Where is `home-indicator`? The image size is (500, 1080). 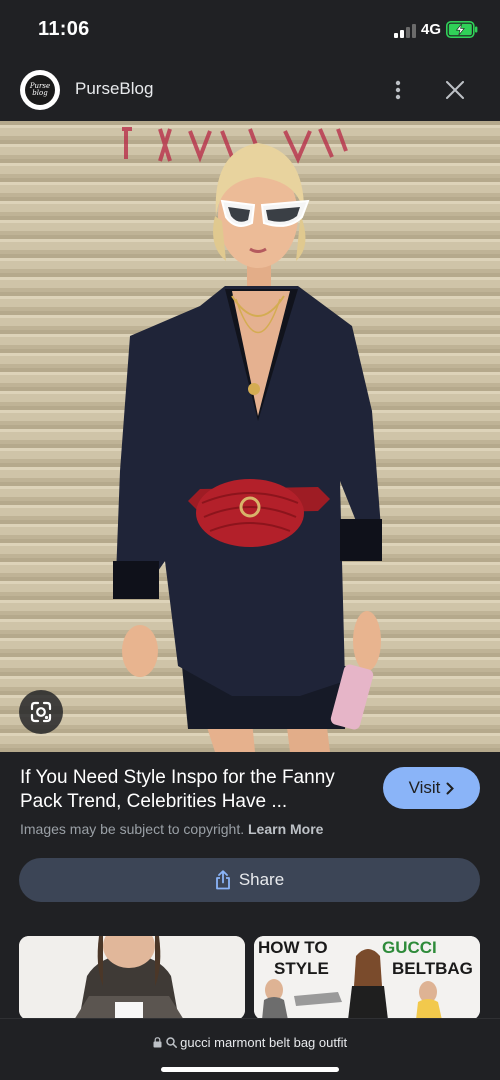 home-indicator is located at coordinates (250, 1069).